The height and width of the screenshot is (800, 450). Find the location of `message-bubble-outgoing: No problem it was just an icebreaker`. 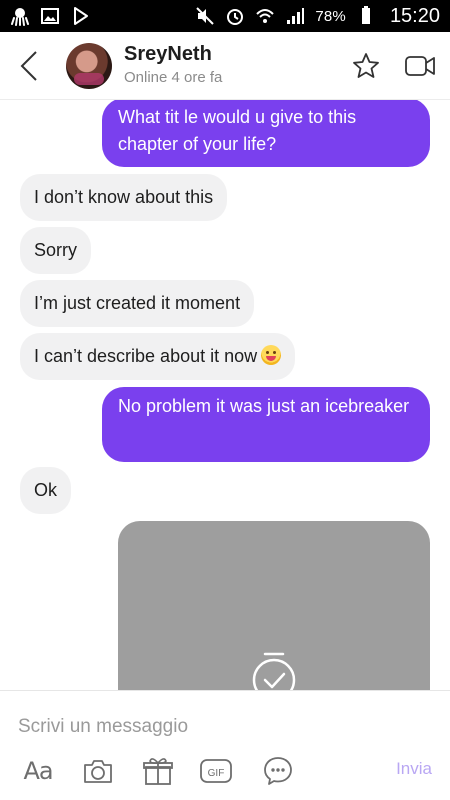

message-bubble-outgoing: No problem it was just an icebreaker is located at coordinates (266, 424).